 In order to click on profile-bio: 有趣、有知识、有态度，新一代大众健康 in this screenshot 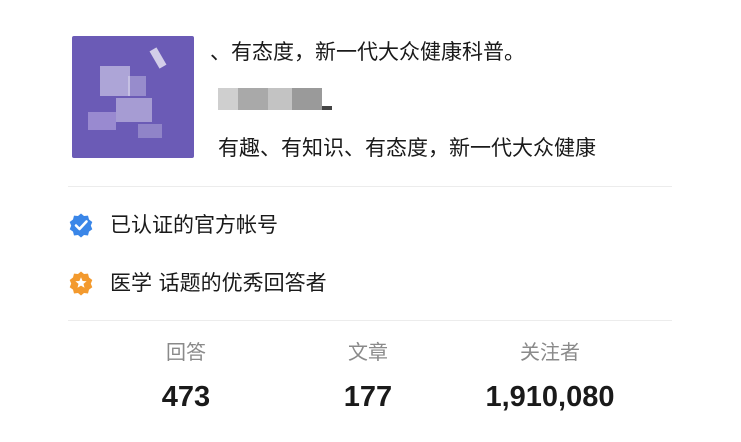, I will do `click(407, 148)`.